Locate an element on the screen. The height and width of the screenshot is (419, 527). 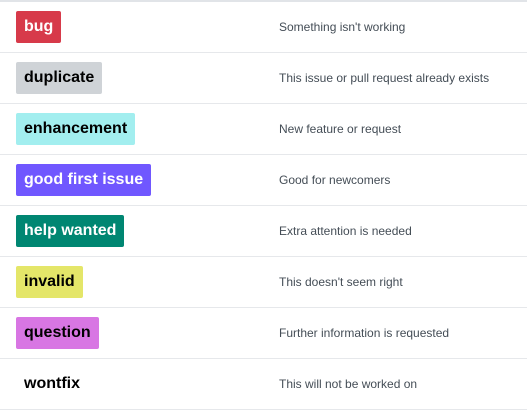
label-description-invalid: This doesn't seem right is located at coordinates (341, 282).